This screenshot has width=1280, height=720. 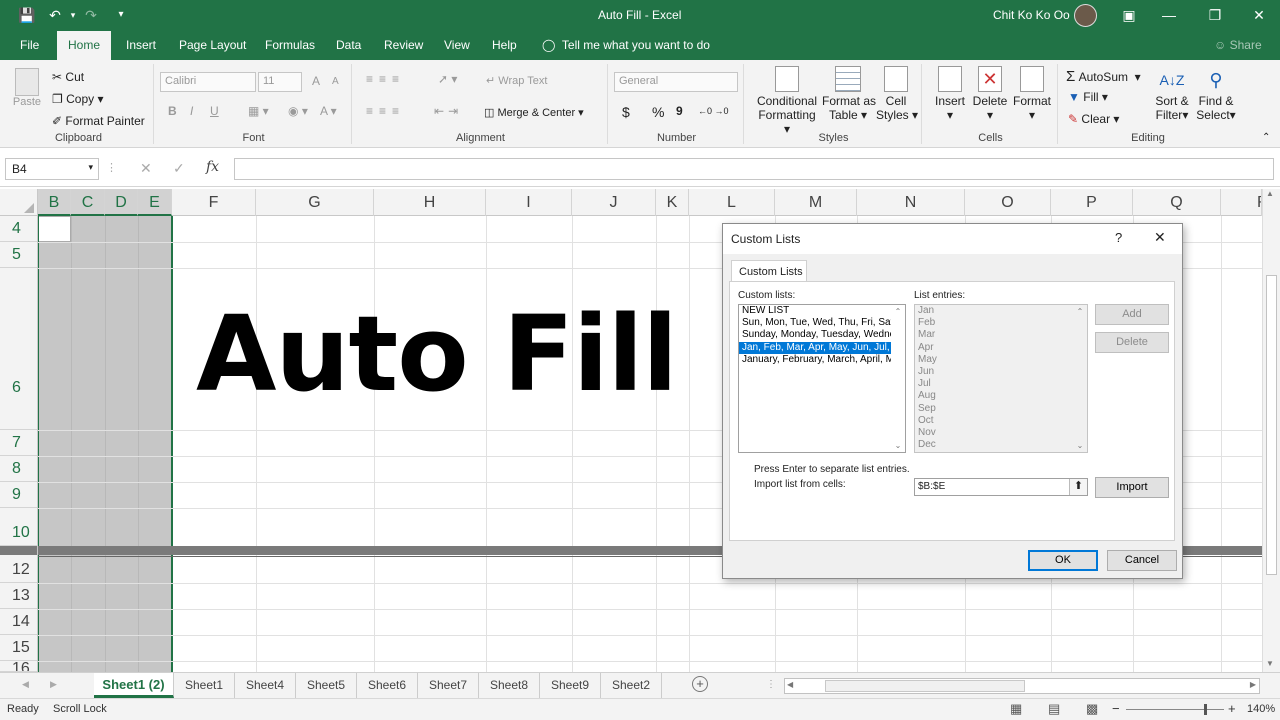 What do you see at coordinates (73, 15) in the screenshot?
I see `undo-dropdown-icon: ▾` at bounding box center [73, 15].